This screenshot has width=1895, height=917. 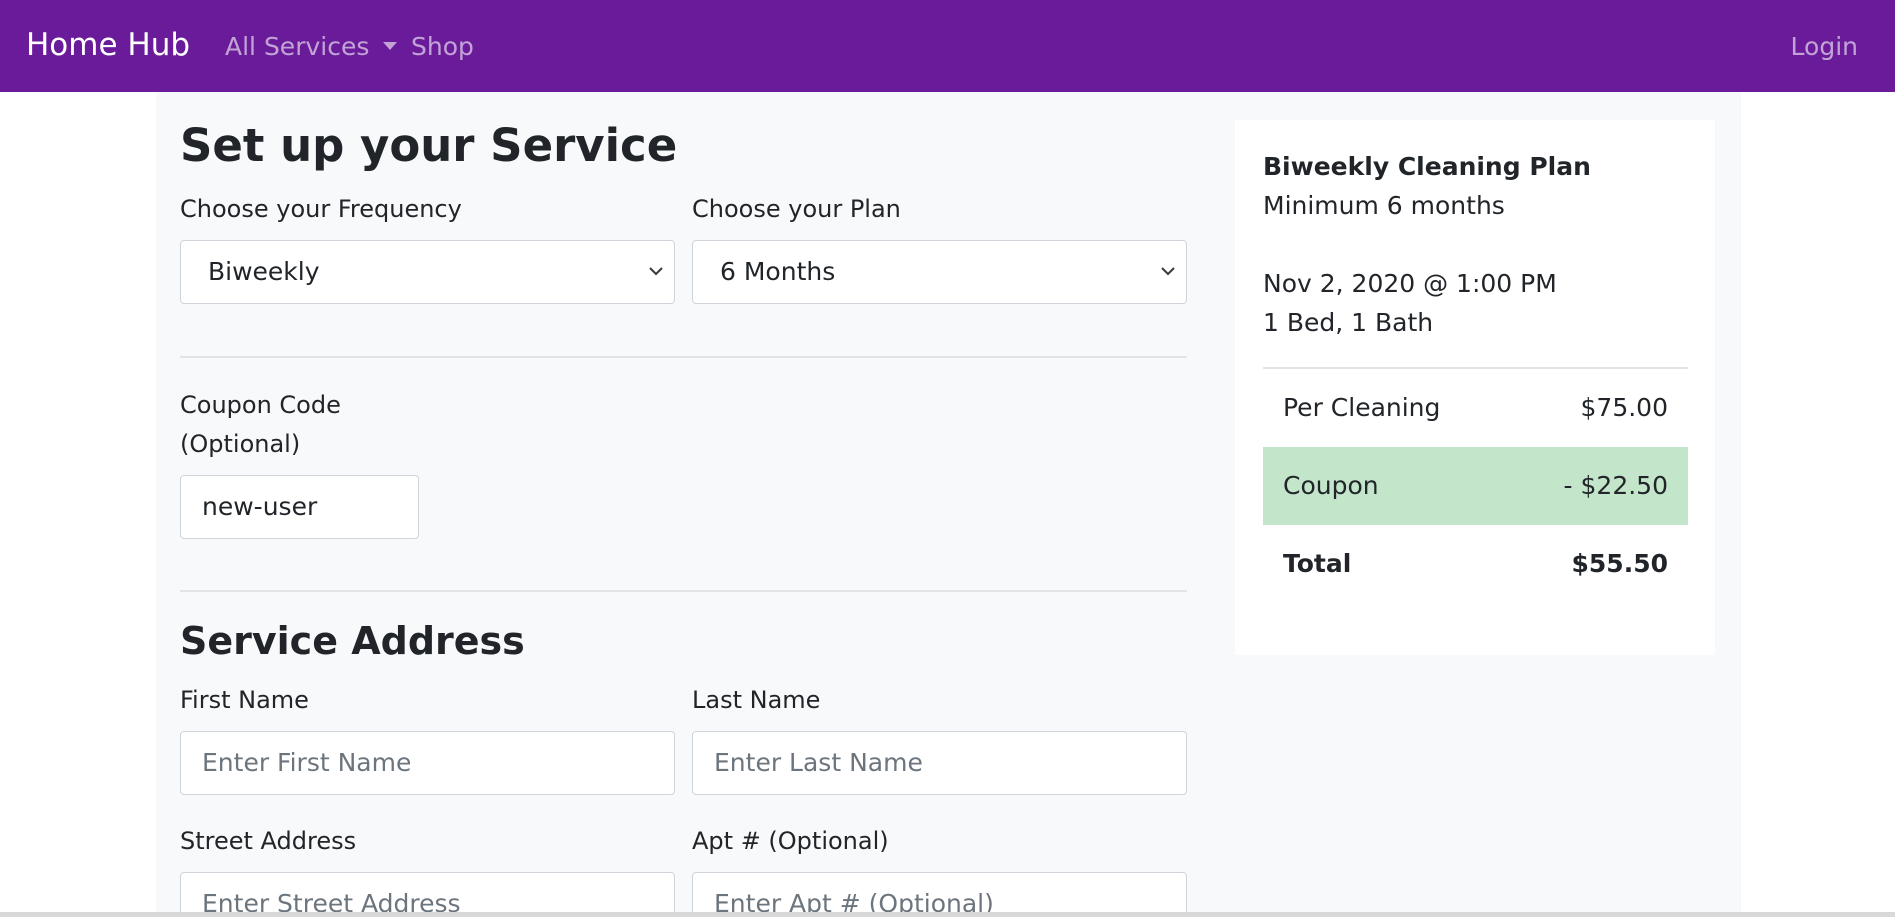 What do you see at coordinates (1384, 205) in the screenshot?
I see `plan-minimum: Minimum 6 months` at bounding box center [1384, 205].